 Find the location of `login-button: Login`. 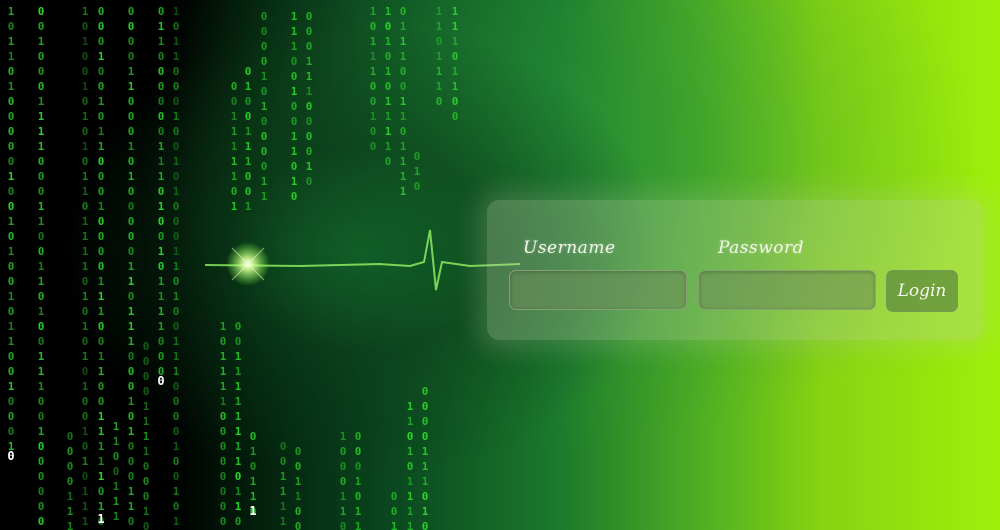

login-button: Login is located at coordinates (922, 291).